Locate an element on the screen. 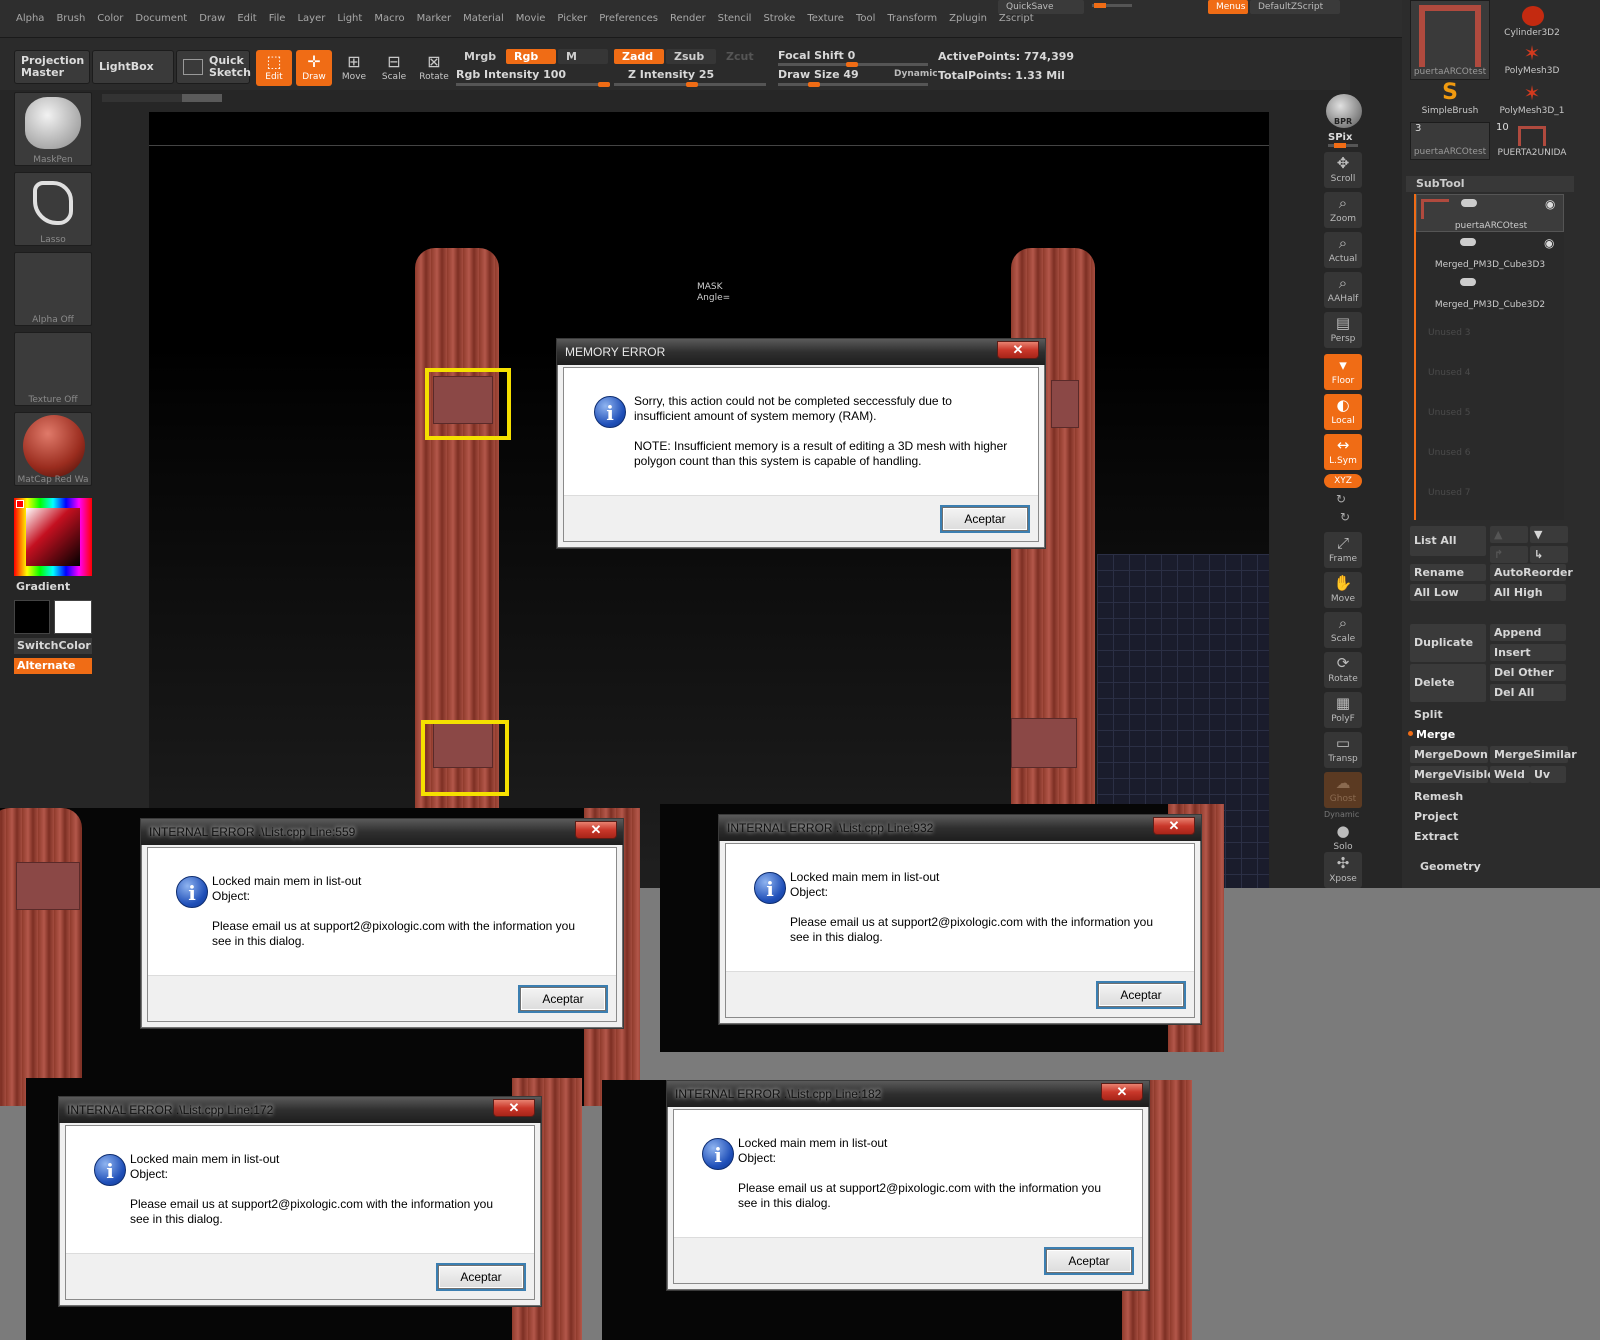 This screenshot has height=1340, width=1600. append-button: Append is located at coordinates (1528, 632).